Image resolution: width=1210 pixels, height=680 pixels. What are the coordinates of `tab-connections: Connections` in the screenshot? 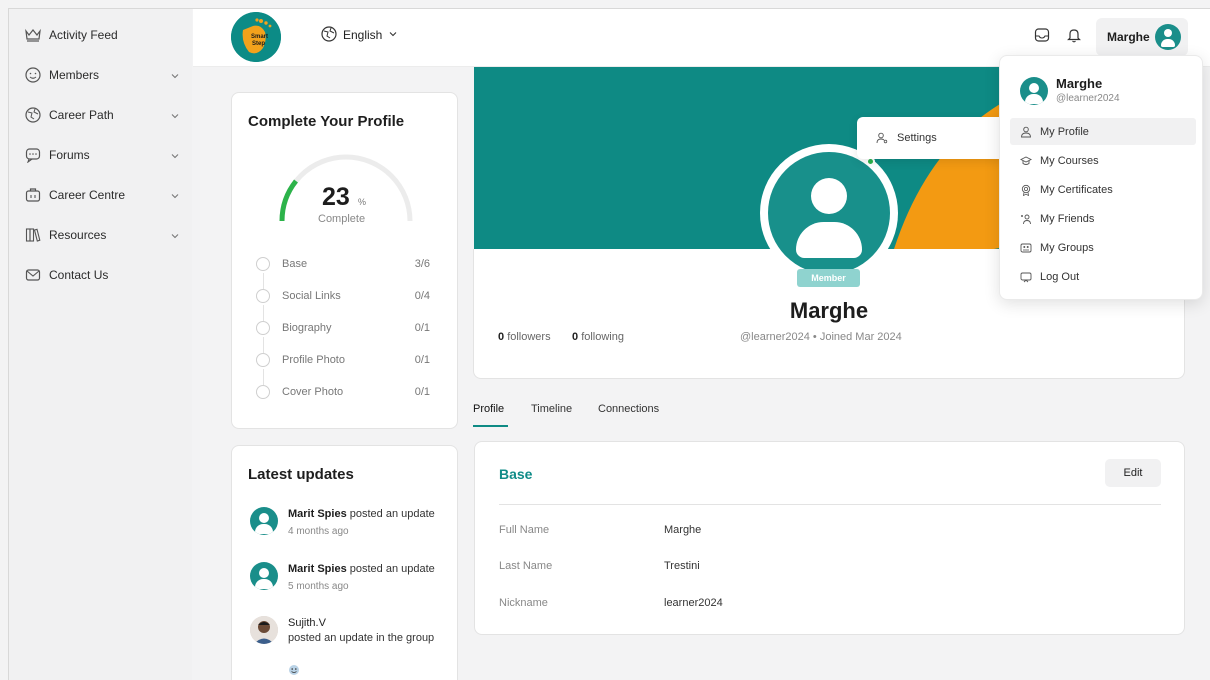 It's located at (628, 409).